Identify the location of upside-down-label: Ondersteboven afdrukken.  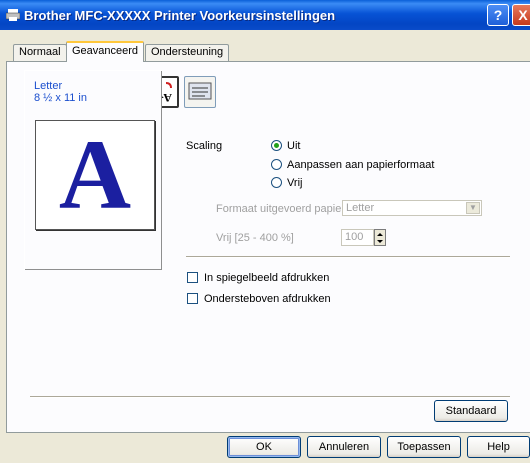
(267, 299).